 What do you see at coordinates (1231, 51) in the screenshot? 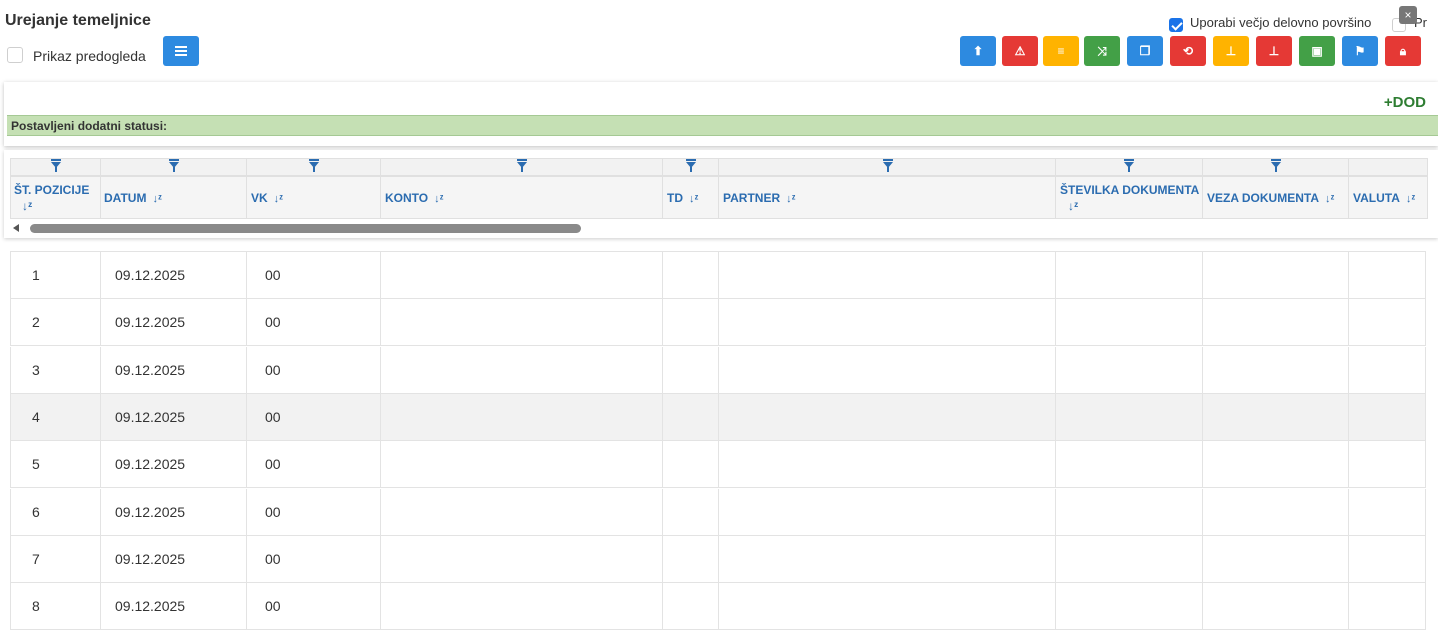
I see `stamp-button: ⊥` at bounding box center [1231, 51].